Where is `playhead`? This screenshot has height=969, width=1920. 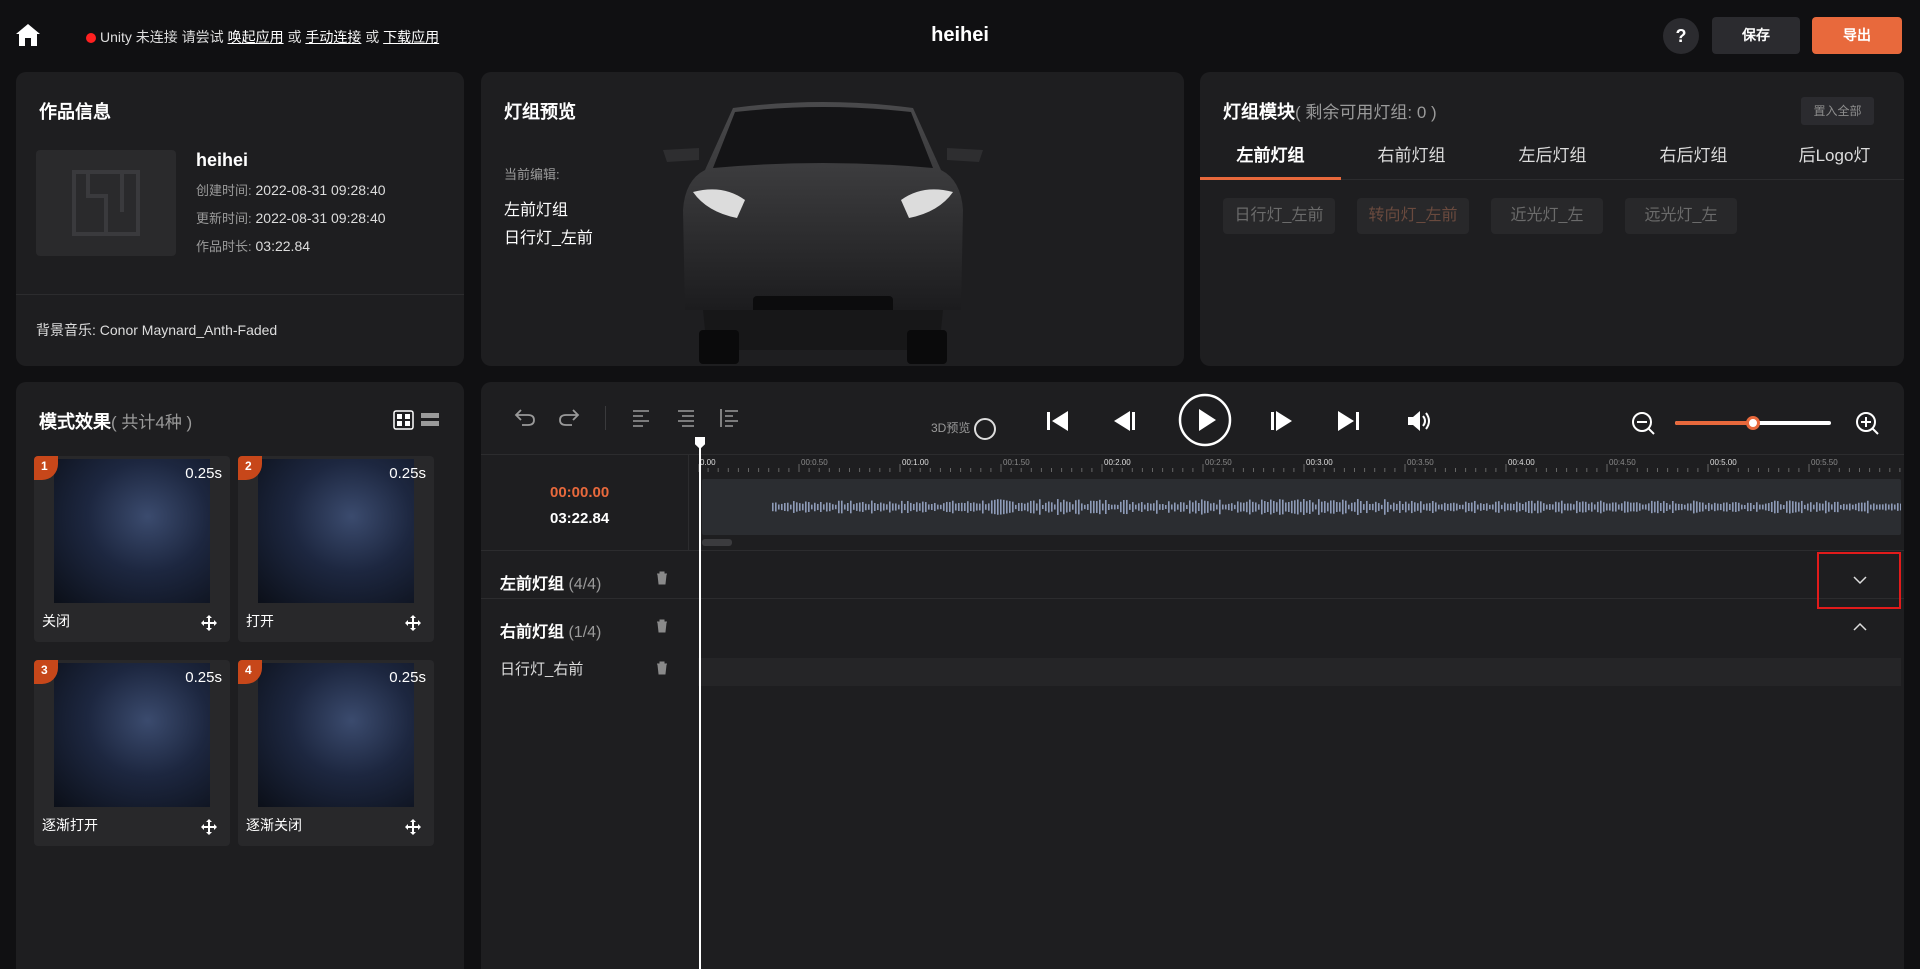 playhead is located at coordinates (700, 703).